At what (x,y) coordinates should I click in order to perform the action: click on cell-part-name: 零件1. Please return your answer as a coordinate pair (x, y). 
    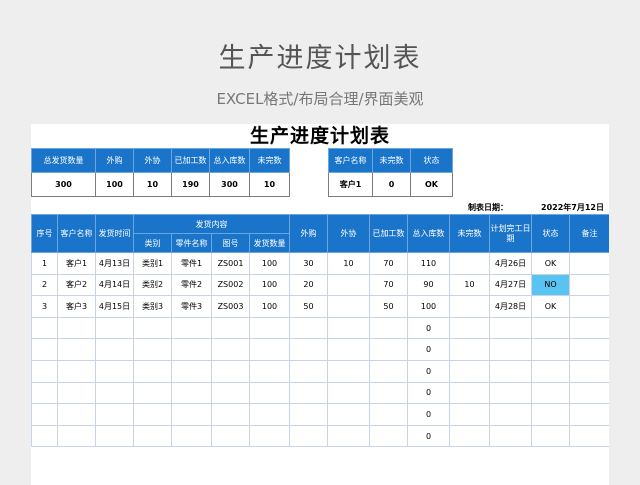
    Looking at the image, I should click on (191, 263).